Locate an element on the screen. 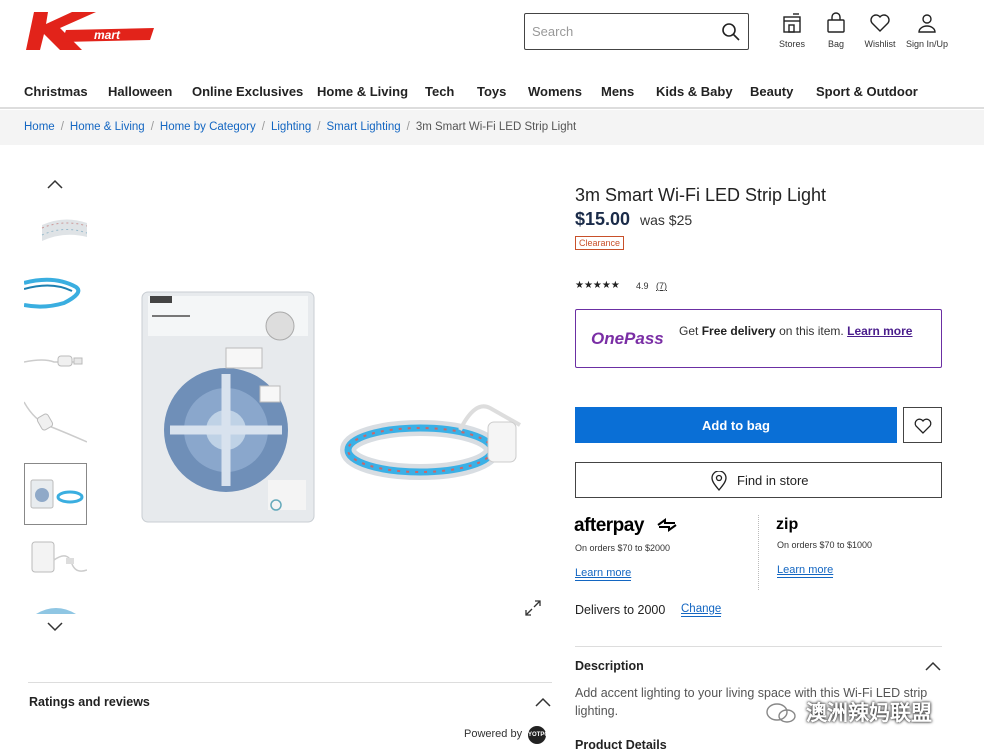  ratings-reviews-heading: Ratings and reviews is located at coordinates (89, 702).